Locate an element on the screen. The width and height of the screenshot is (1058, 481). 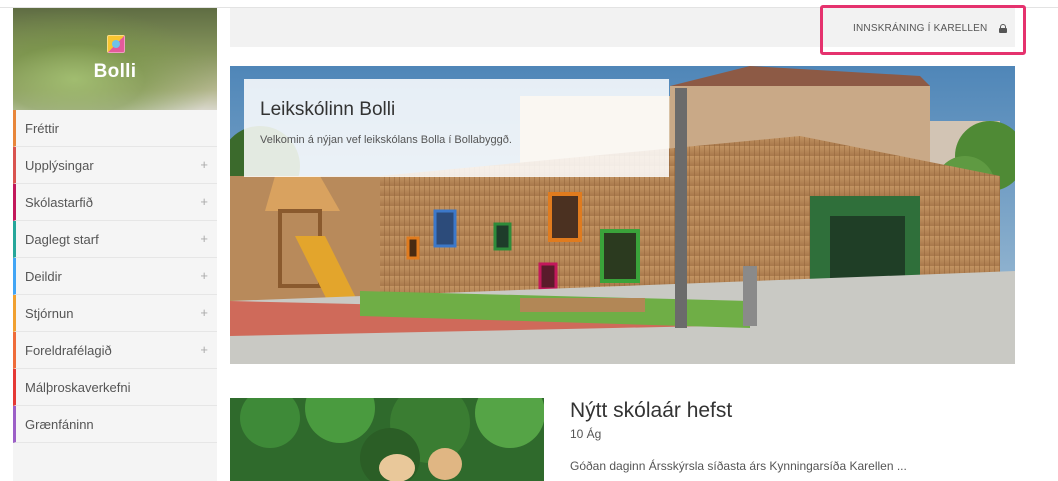
school-logo-icon is located at coordinates (116, 44).